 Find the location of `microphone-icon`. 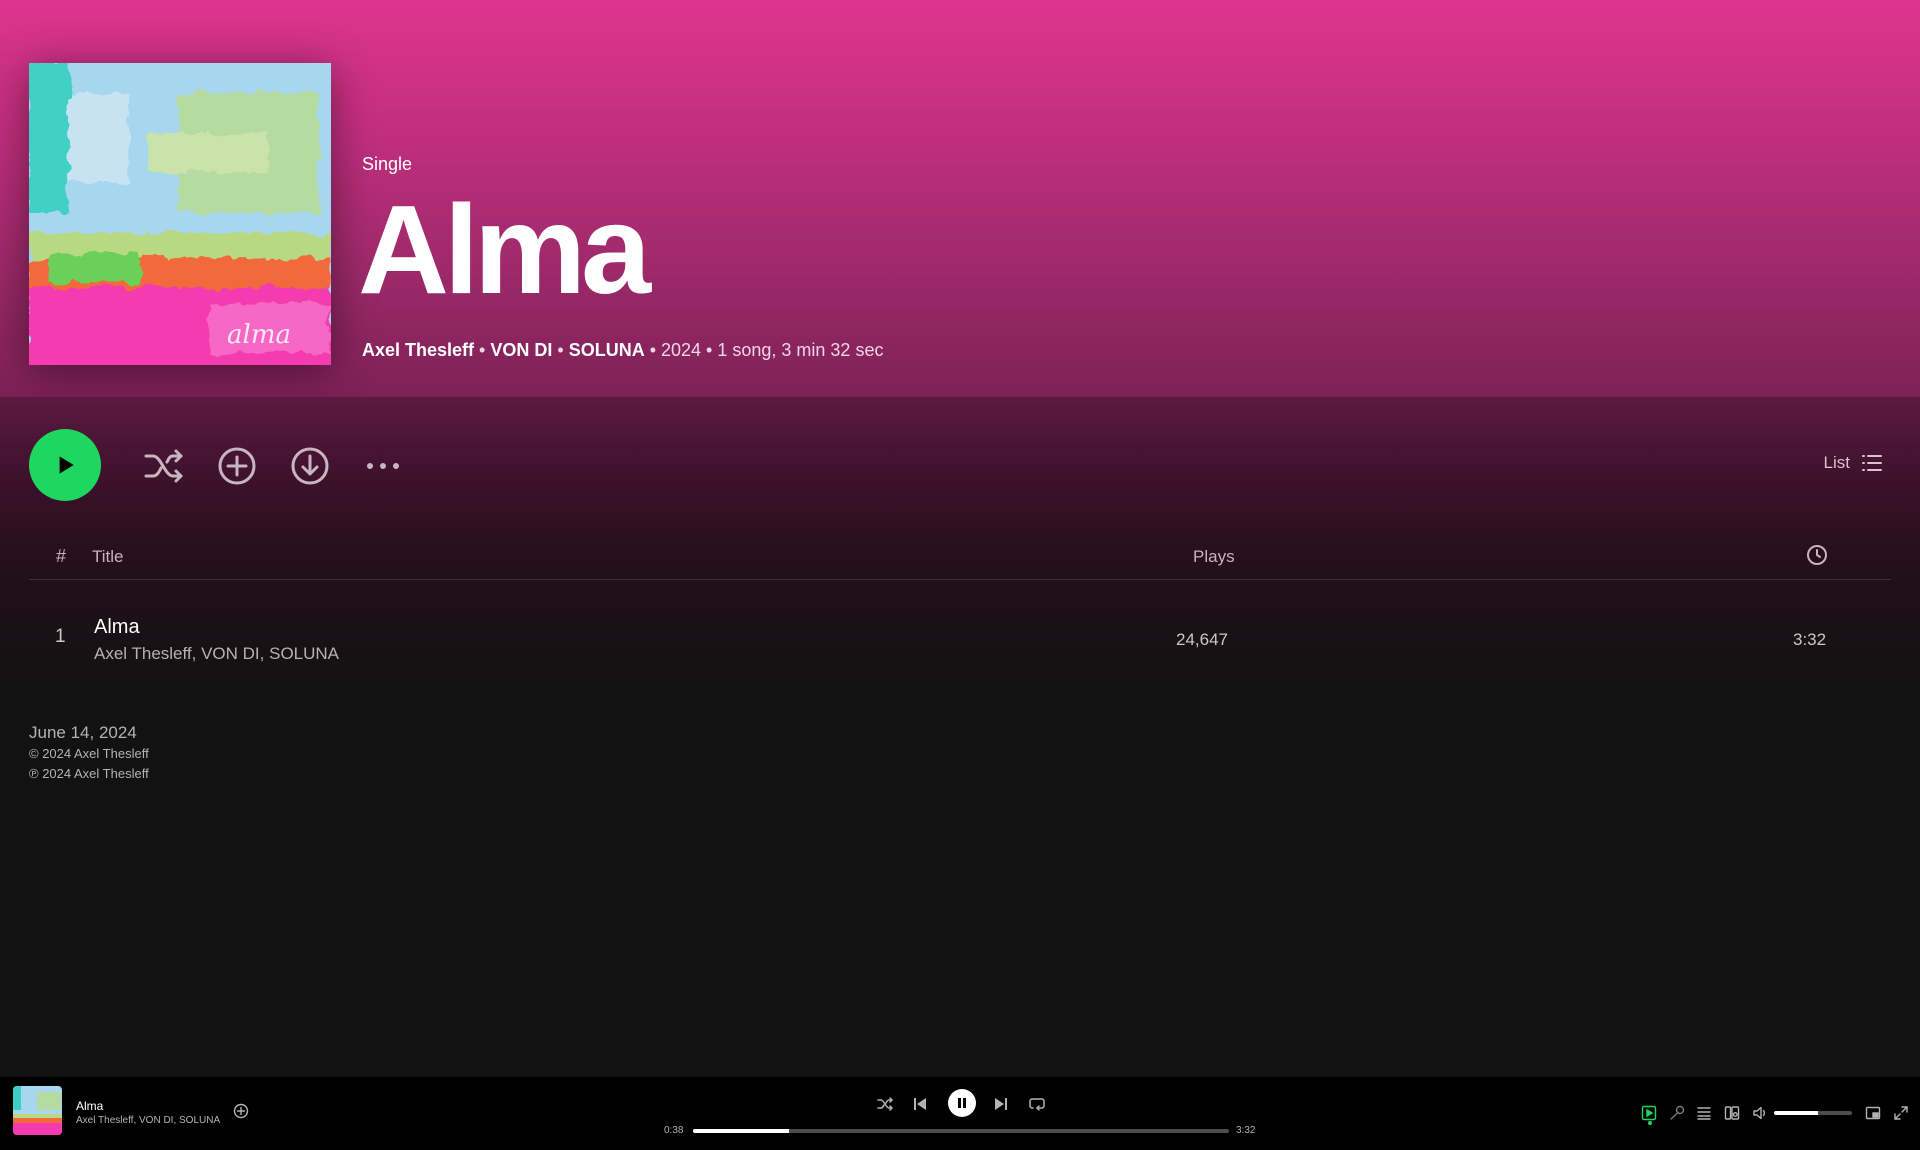

microphone-icon is located at coordinates (1677, 1112).